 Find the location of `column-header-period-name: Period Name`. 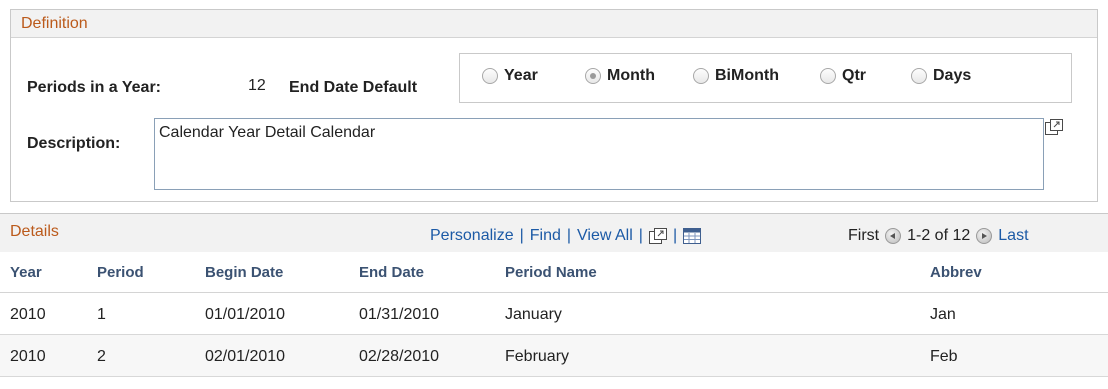

column-header-period-name: Period Name is located at coordinates (551, 272).